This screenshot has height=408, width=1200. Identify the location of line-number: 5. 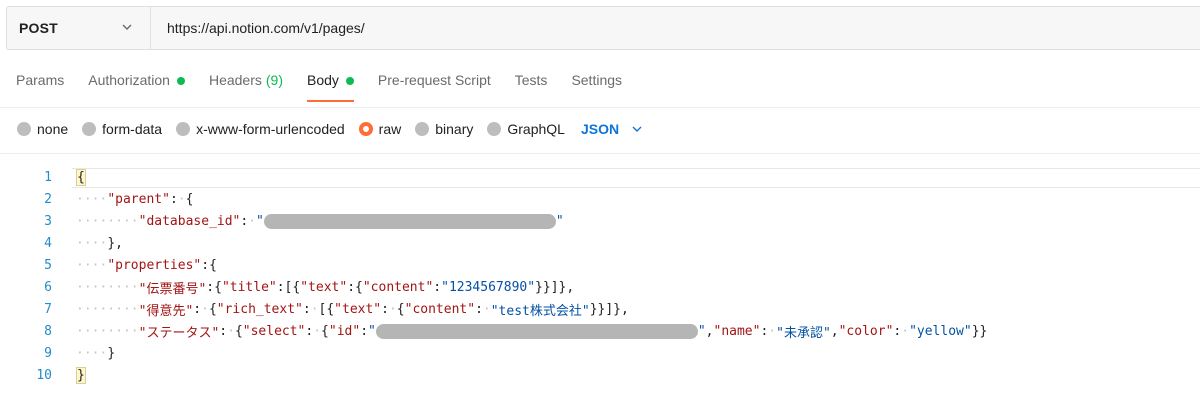
(48, 265).